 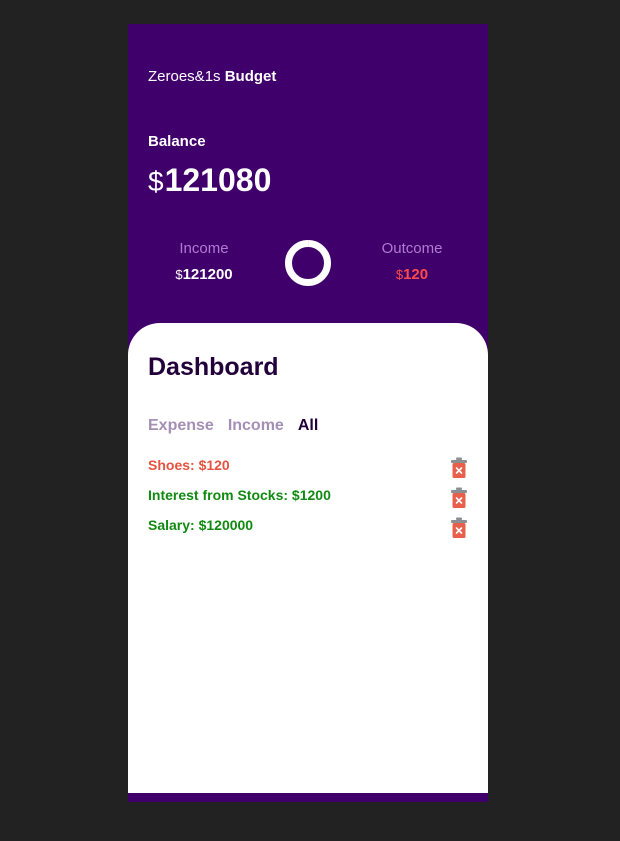 What do you see at coordinates (189, 465) in the screenshot?
I see `transaction-label: Shoes: $120` at bounding box center [189, 465].